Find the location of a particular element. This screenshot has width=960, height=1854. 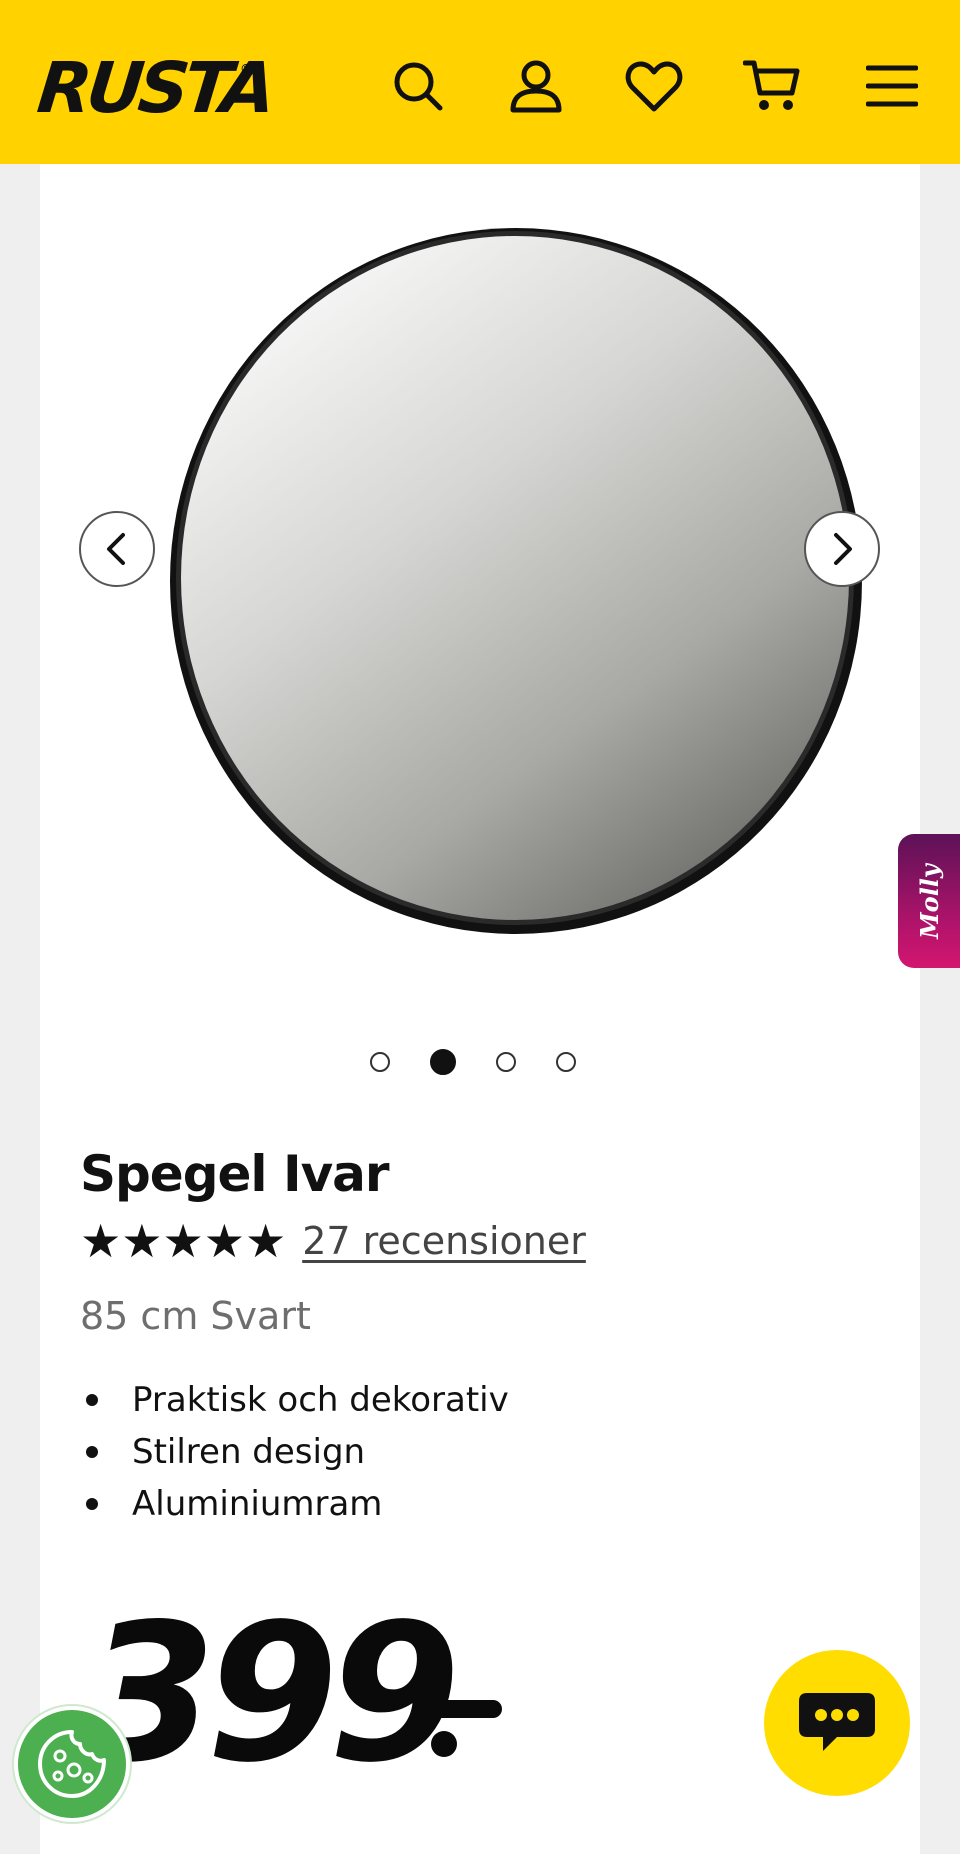

feature-item: Aluminiumram is located at coordinates (294, 1504).